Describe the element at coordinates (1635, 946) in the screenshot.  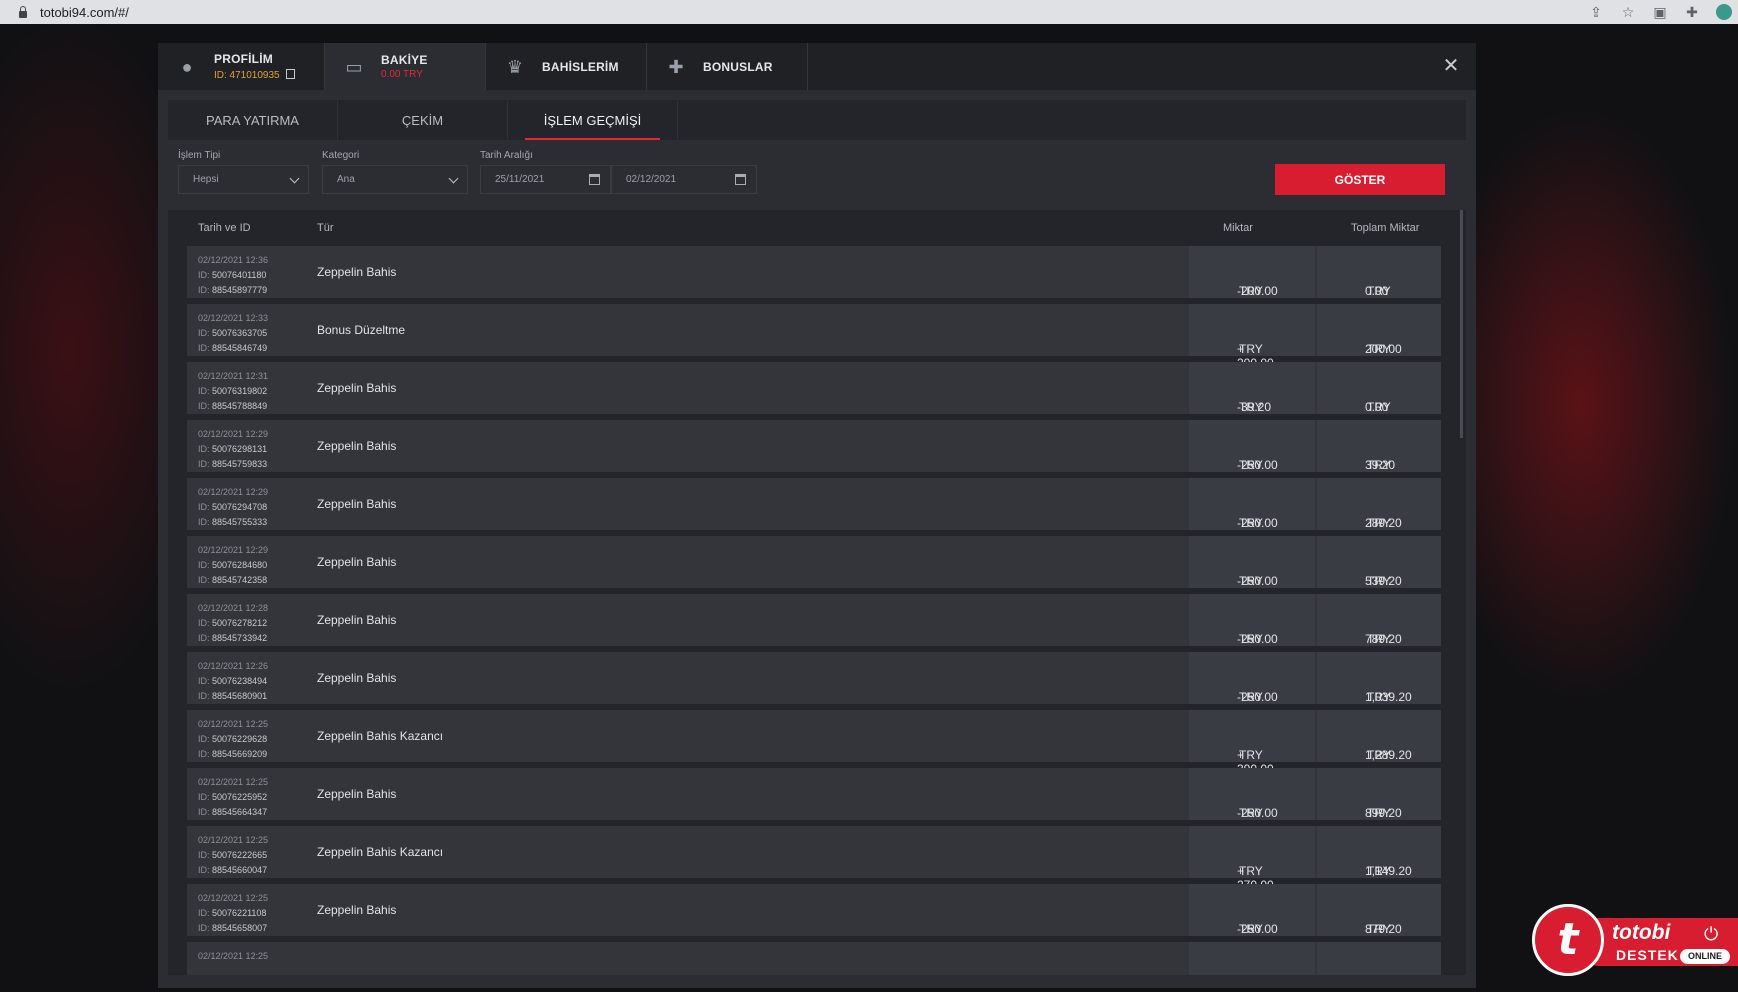
I see `support-widget: t totobi ⏻ DESTEK ONLINE` at that location.